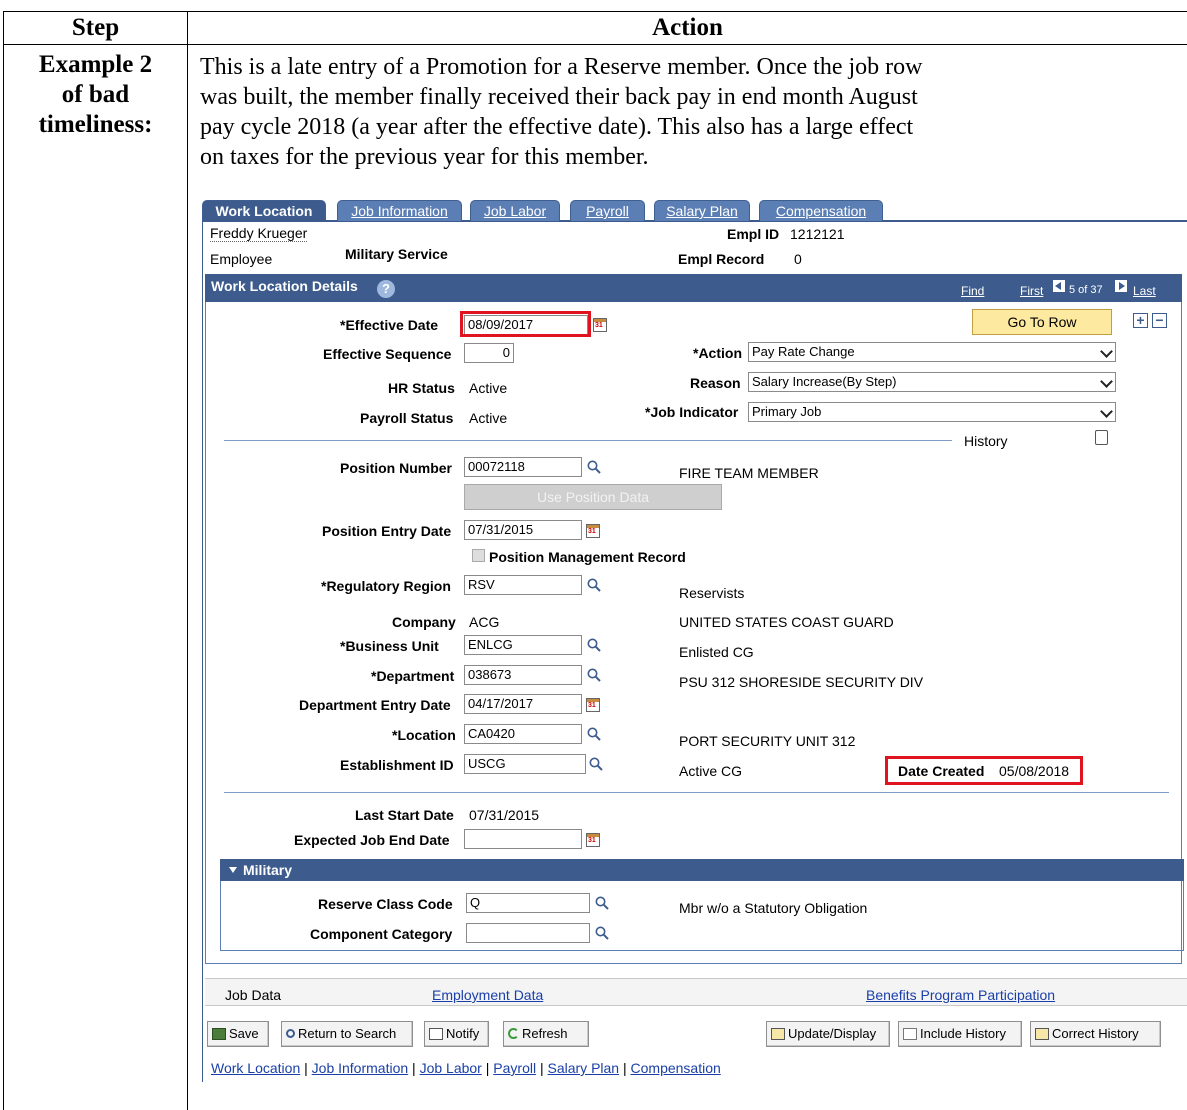 This screenshot has width=1187, height=1110. I want to click on history-notepad-icon, so click(1101, 437).